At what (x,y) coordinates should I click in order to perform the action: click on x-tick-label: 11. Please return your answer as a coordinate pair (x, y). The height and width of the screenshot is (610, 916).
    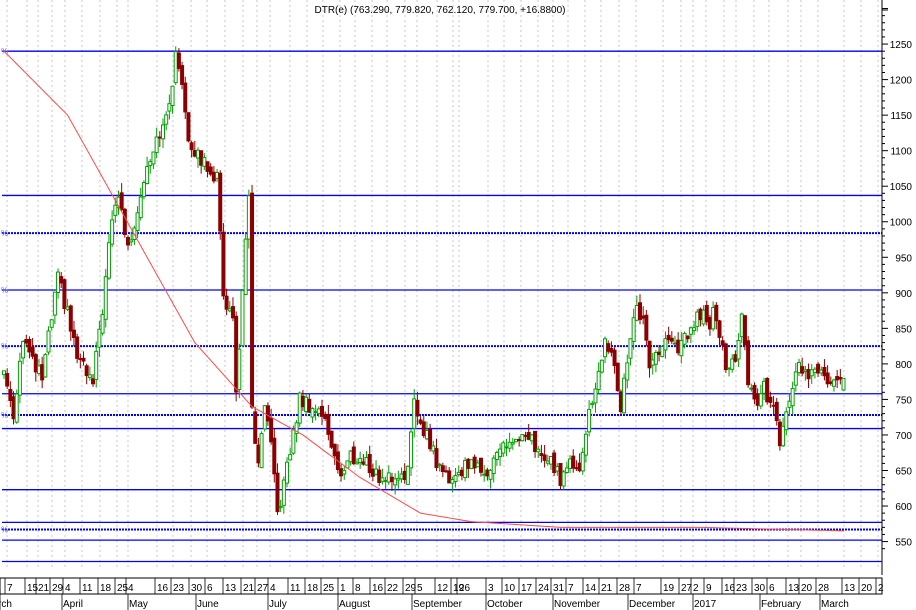
    Looking at the image, I should click on (87, 588).